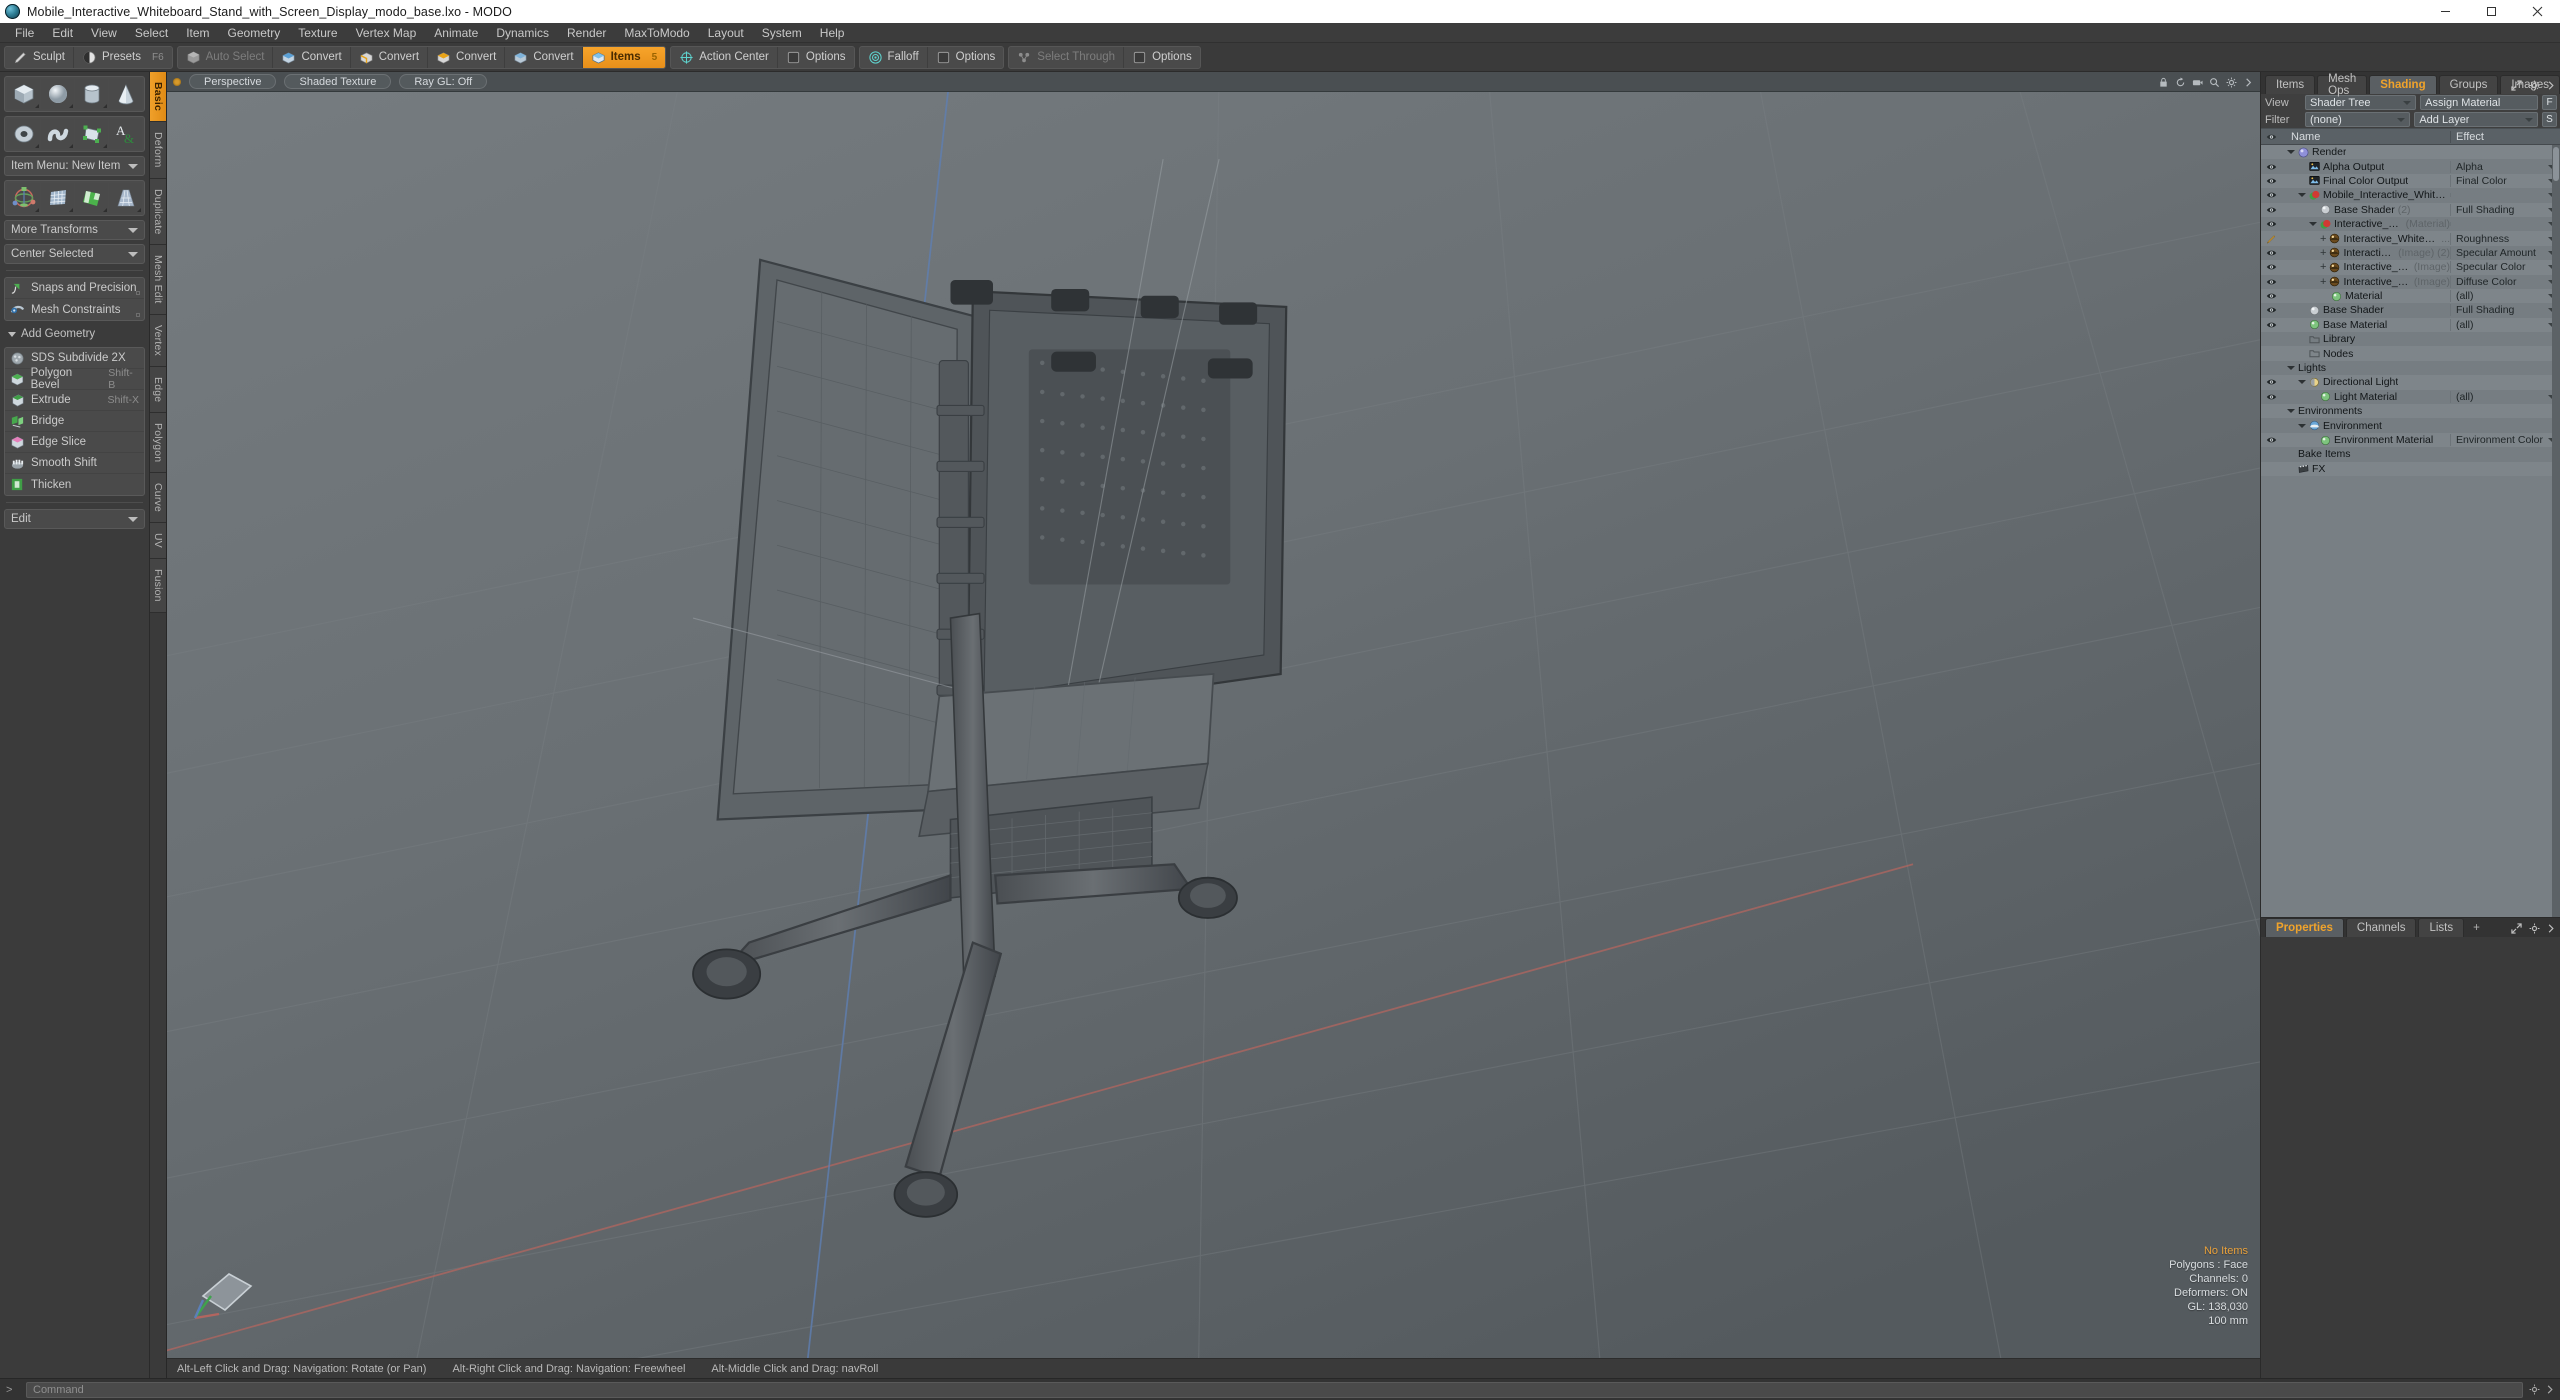 This screenshot has width=2560, height=1400. Describe the element at coordinates (2505, 238) in the screenshot. I see `shader-tree-effect-cell: Roughness` at that location.